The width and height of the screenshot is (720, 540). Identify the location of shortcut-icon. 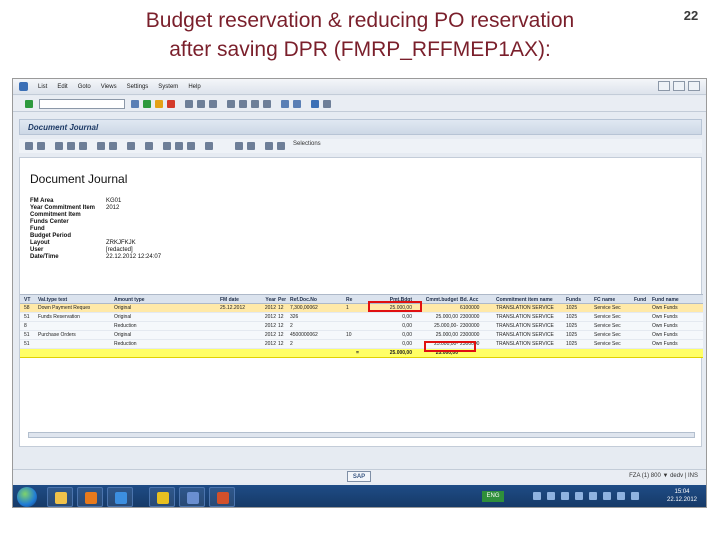
(297, 104).